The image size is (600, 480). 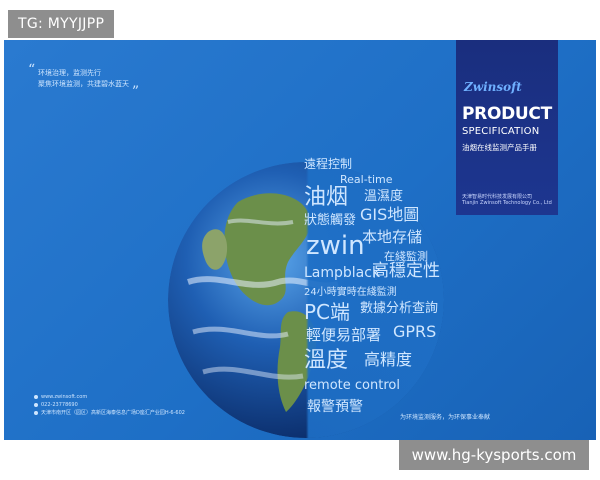 What do you see at coordinates (83, 84) in the screenshot?
I see `quote-line-2: 聚焦环境监测，共建碧水蓝天` at bounding box center [83, 84].